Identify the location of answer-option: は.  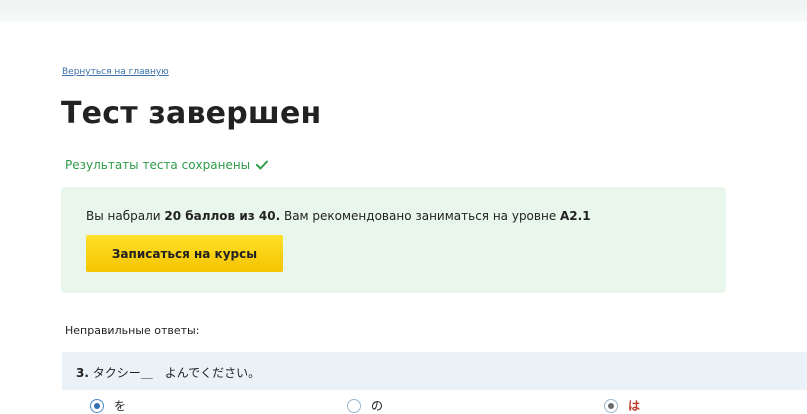
(622, 405).